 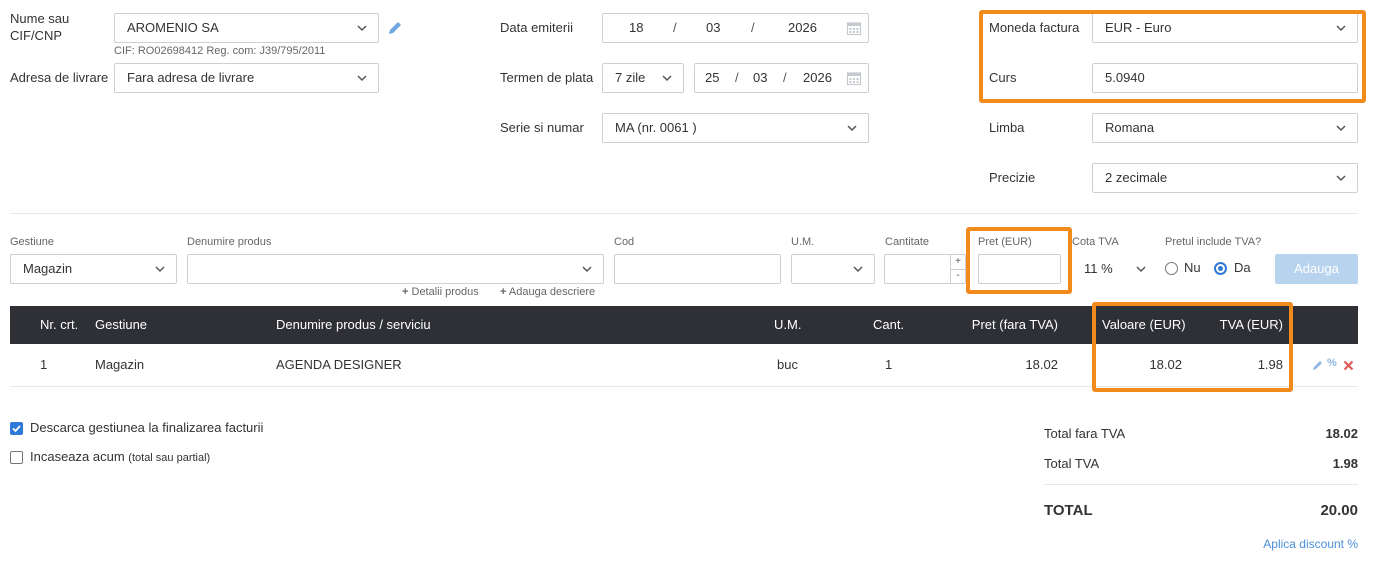 What do you see at coordinates (1072, 463) in the screenshot?
I see `total-vat-label: Total TVA` at bounding box center [1072, 463].